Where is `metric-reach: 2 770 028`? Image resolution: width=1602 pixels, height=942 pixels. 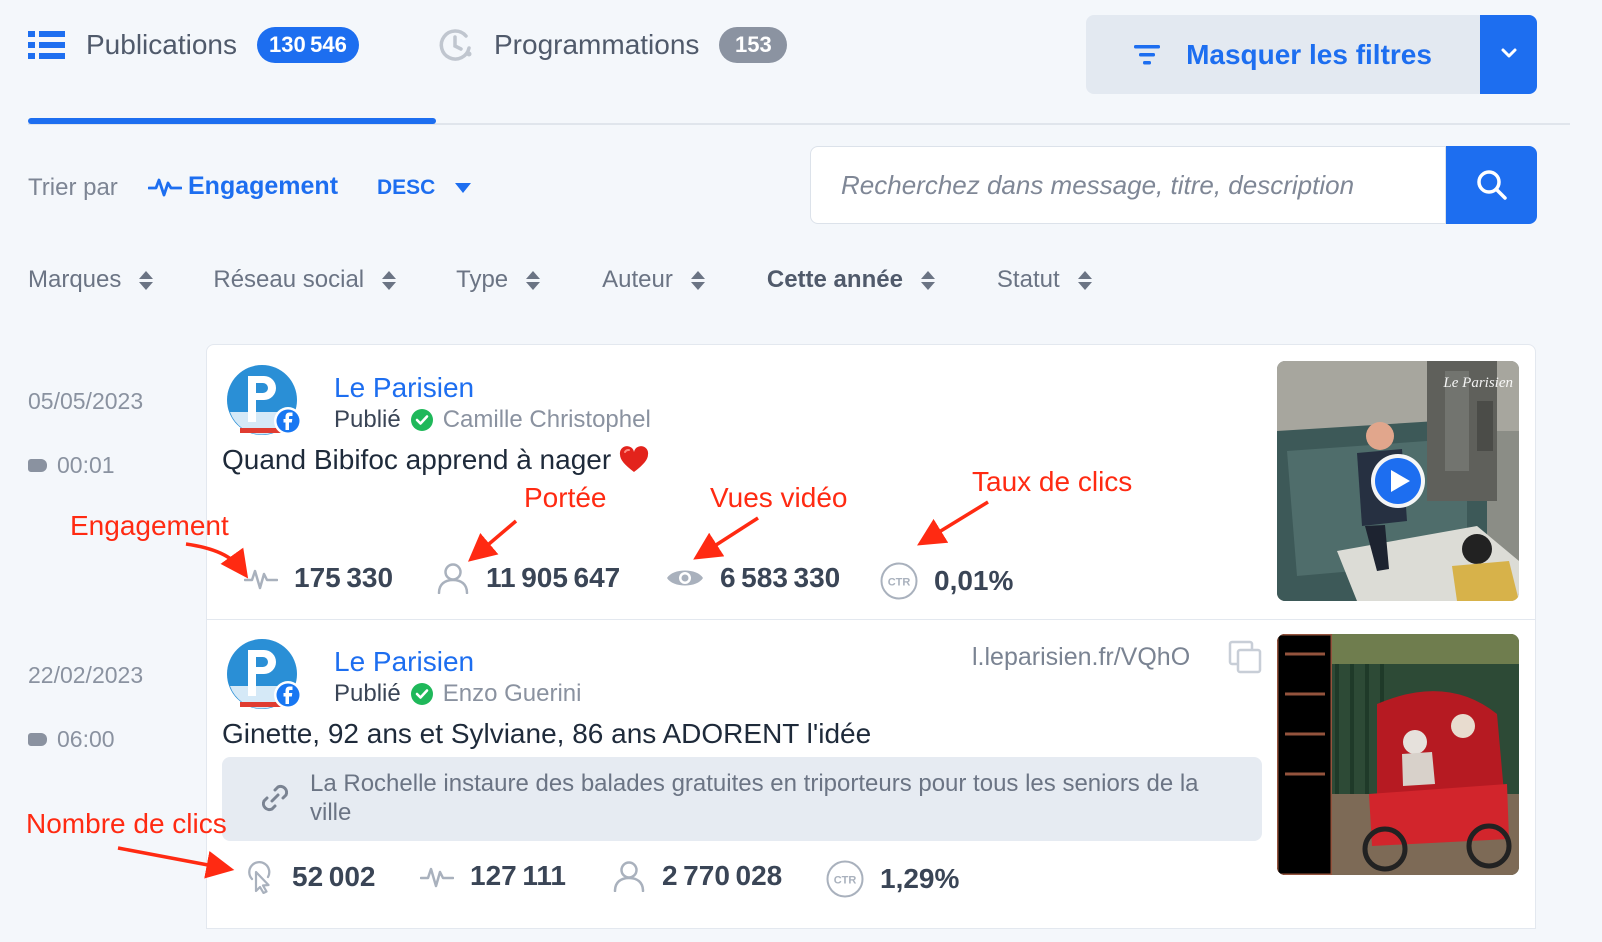
metric-reach: 2 770 028 is located at coordinates (697, 876).